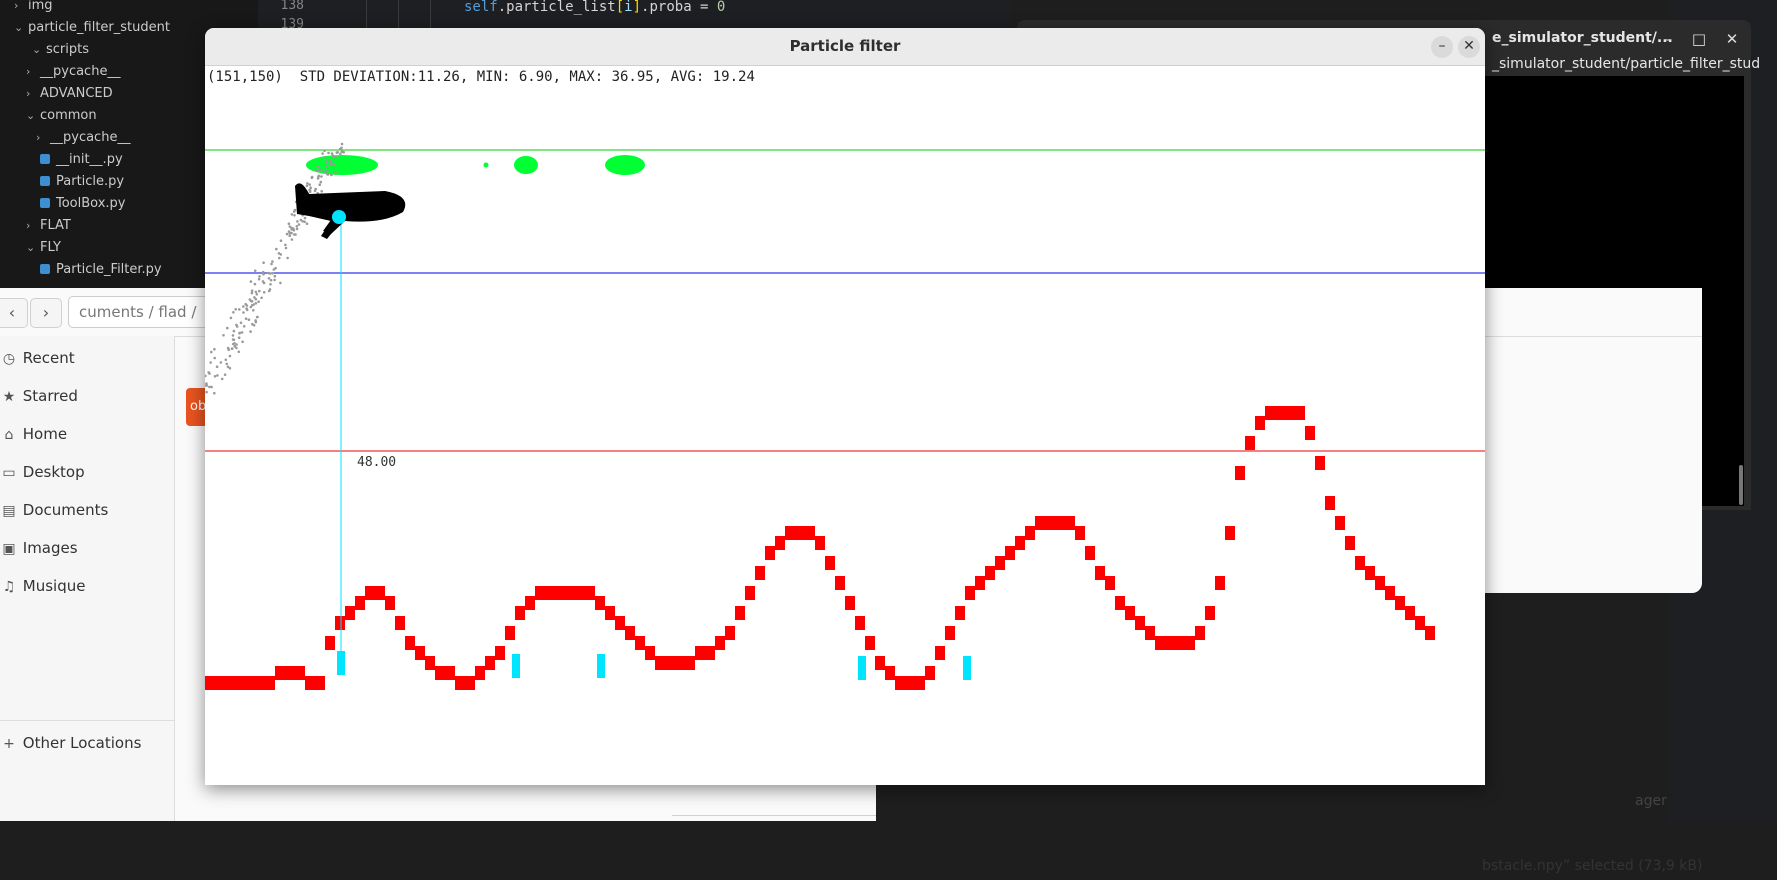  I want to click on tree-item: Particle_Filter.py, so click(101, 270).